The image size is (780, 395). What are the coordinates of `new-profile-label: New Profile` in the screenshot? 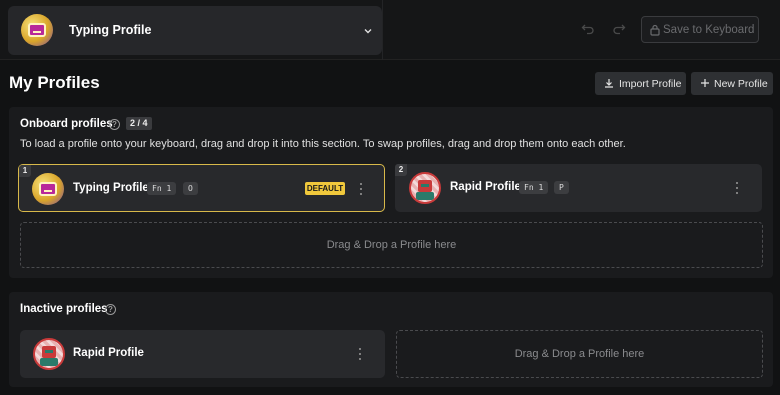 It's located at (741, 83).